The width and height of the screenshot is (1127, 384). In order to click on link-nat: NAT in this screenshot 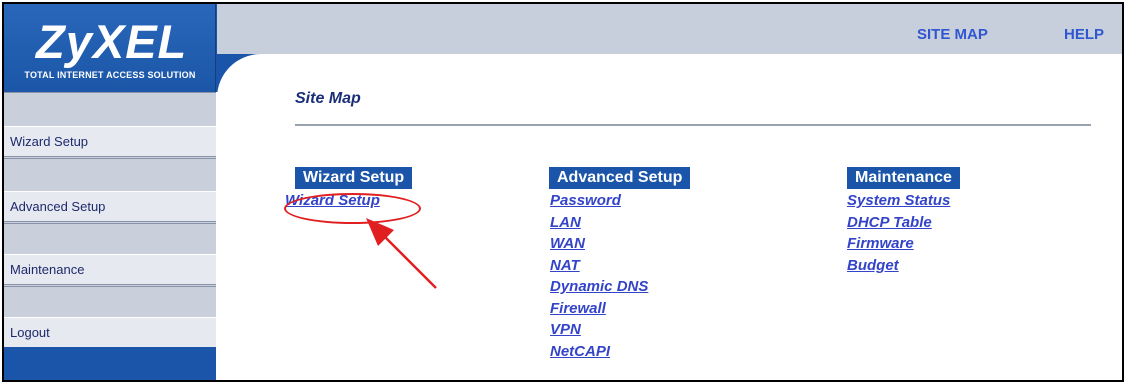, I will do `click(599, 268)`.